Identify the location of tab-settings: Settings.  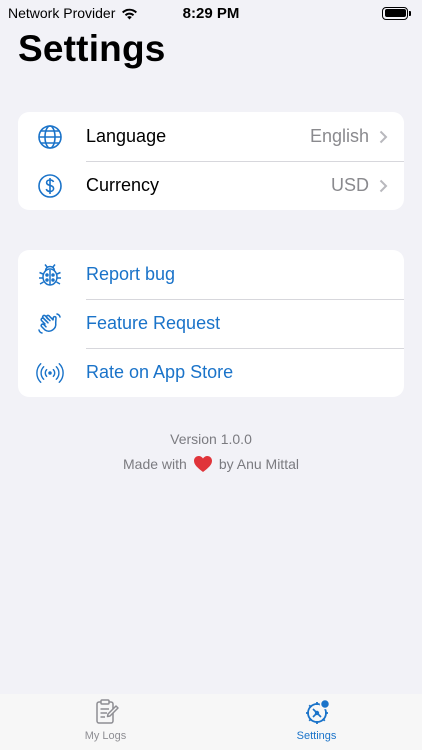
(316, 722).